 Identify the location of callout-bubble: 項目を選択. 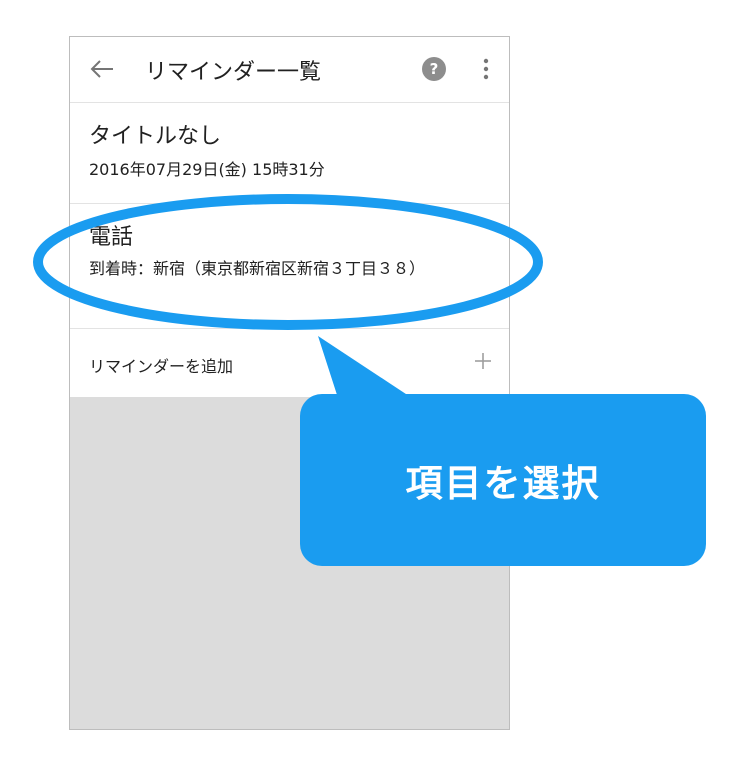
(503, 480).